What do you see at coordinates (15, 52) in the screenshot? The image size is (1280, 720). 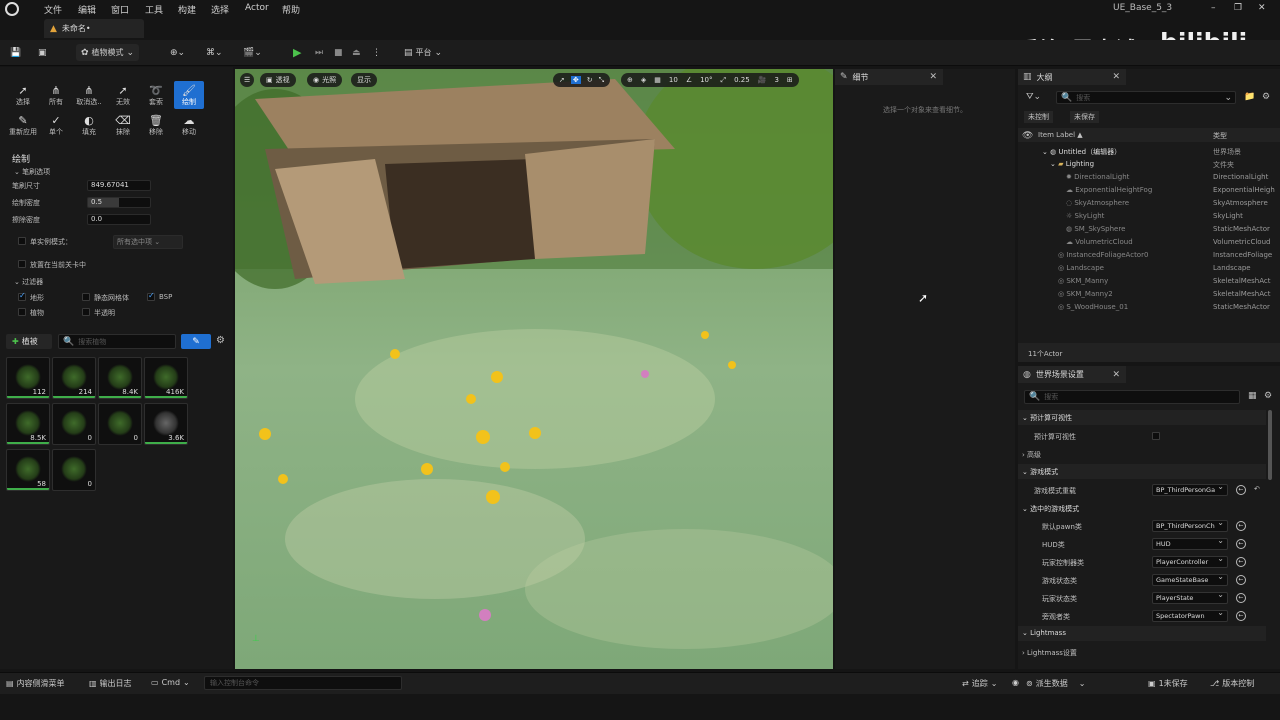 I see `save-icon: 💾` at bounding box center [15, 52].